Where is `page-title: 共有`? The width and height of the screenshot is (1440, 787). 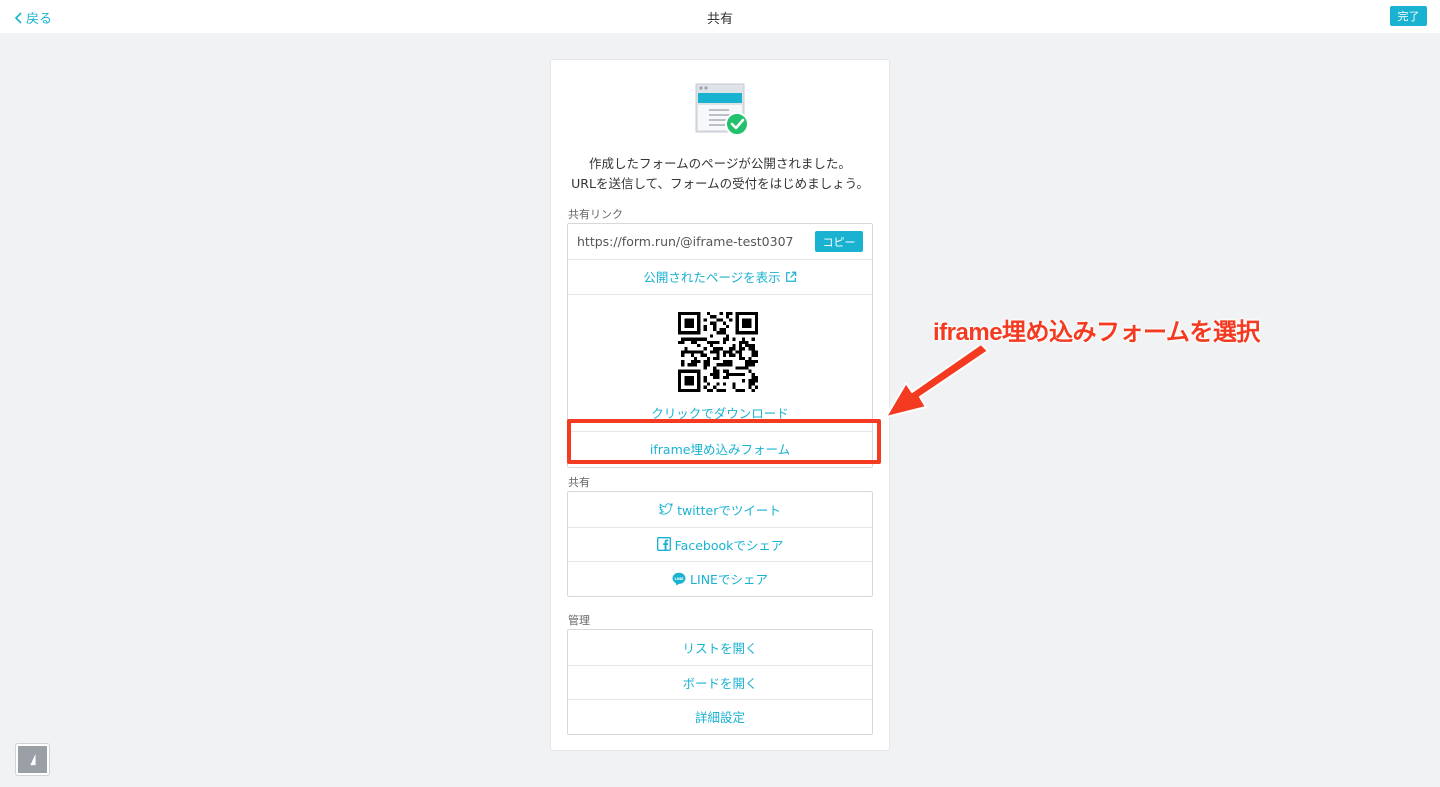
page-title: 共有 is located at coordinates (719, 19).